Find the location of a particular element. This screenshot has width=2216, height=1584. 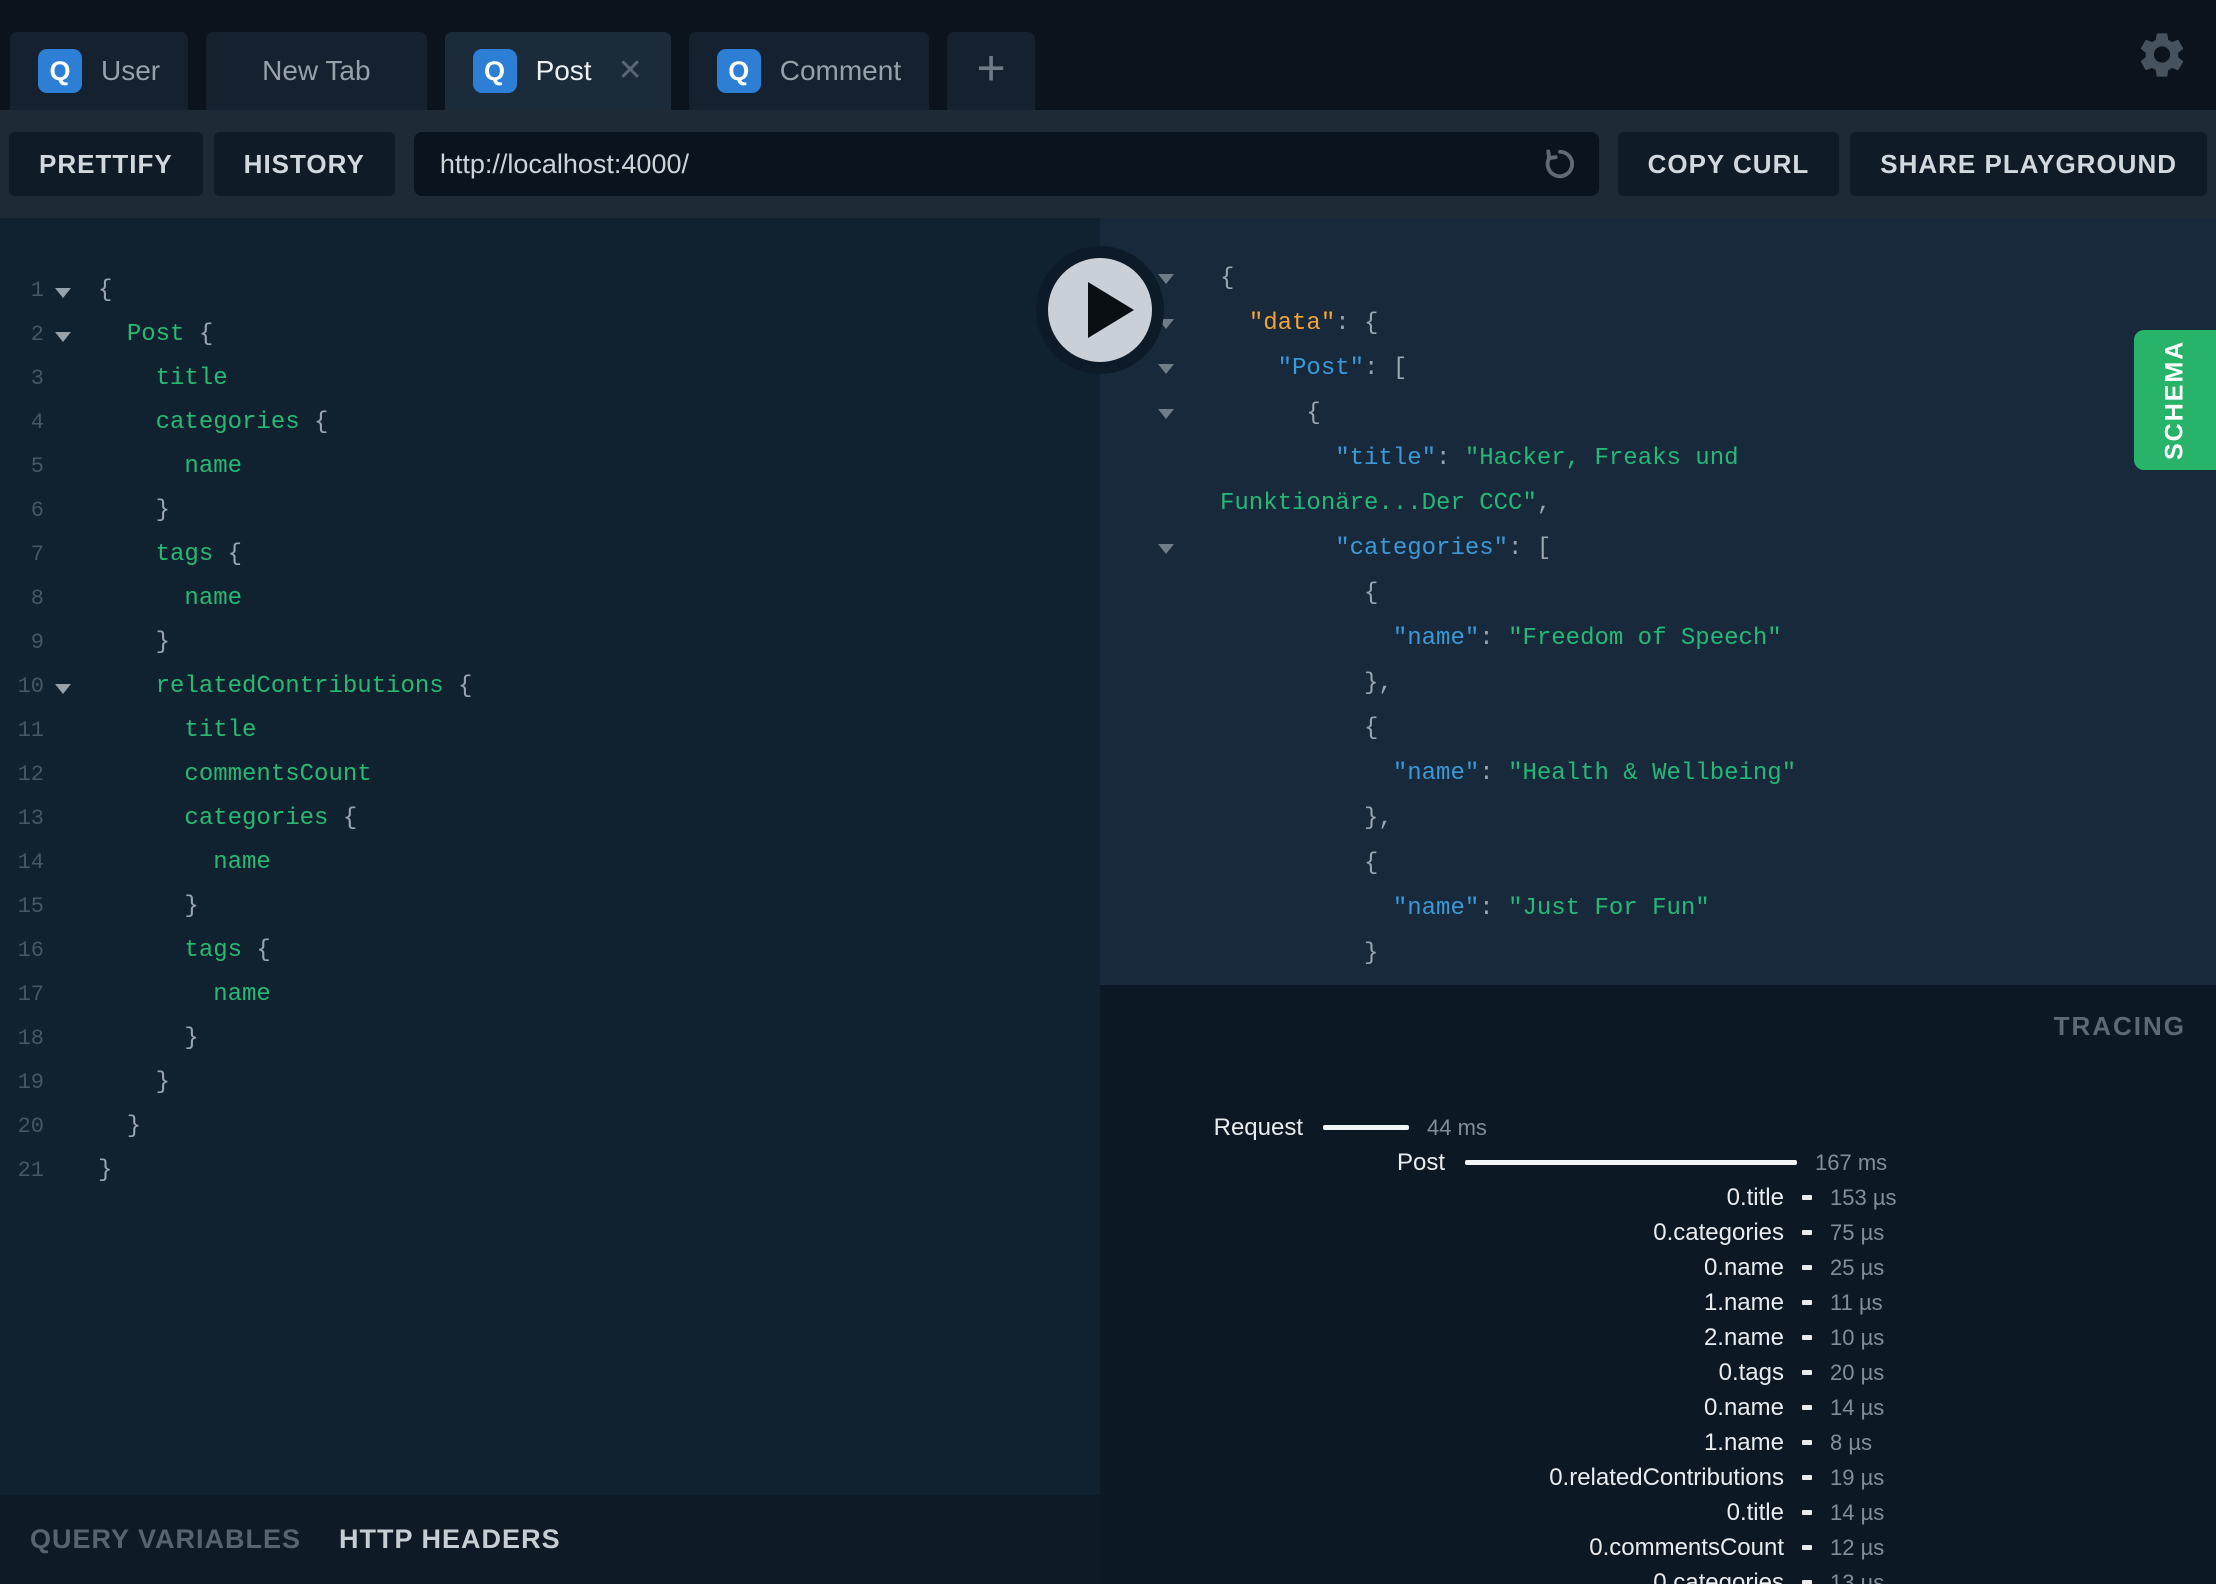

editor-line: 4 categories { is located at coordinates (550, 422).